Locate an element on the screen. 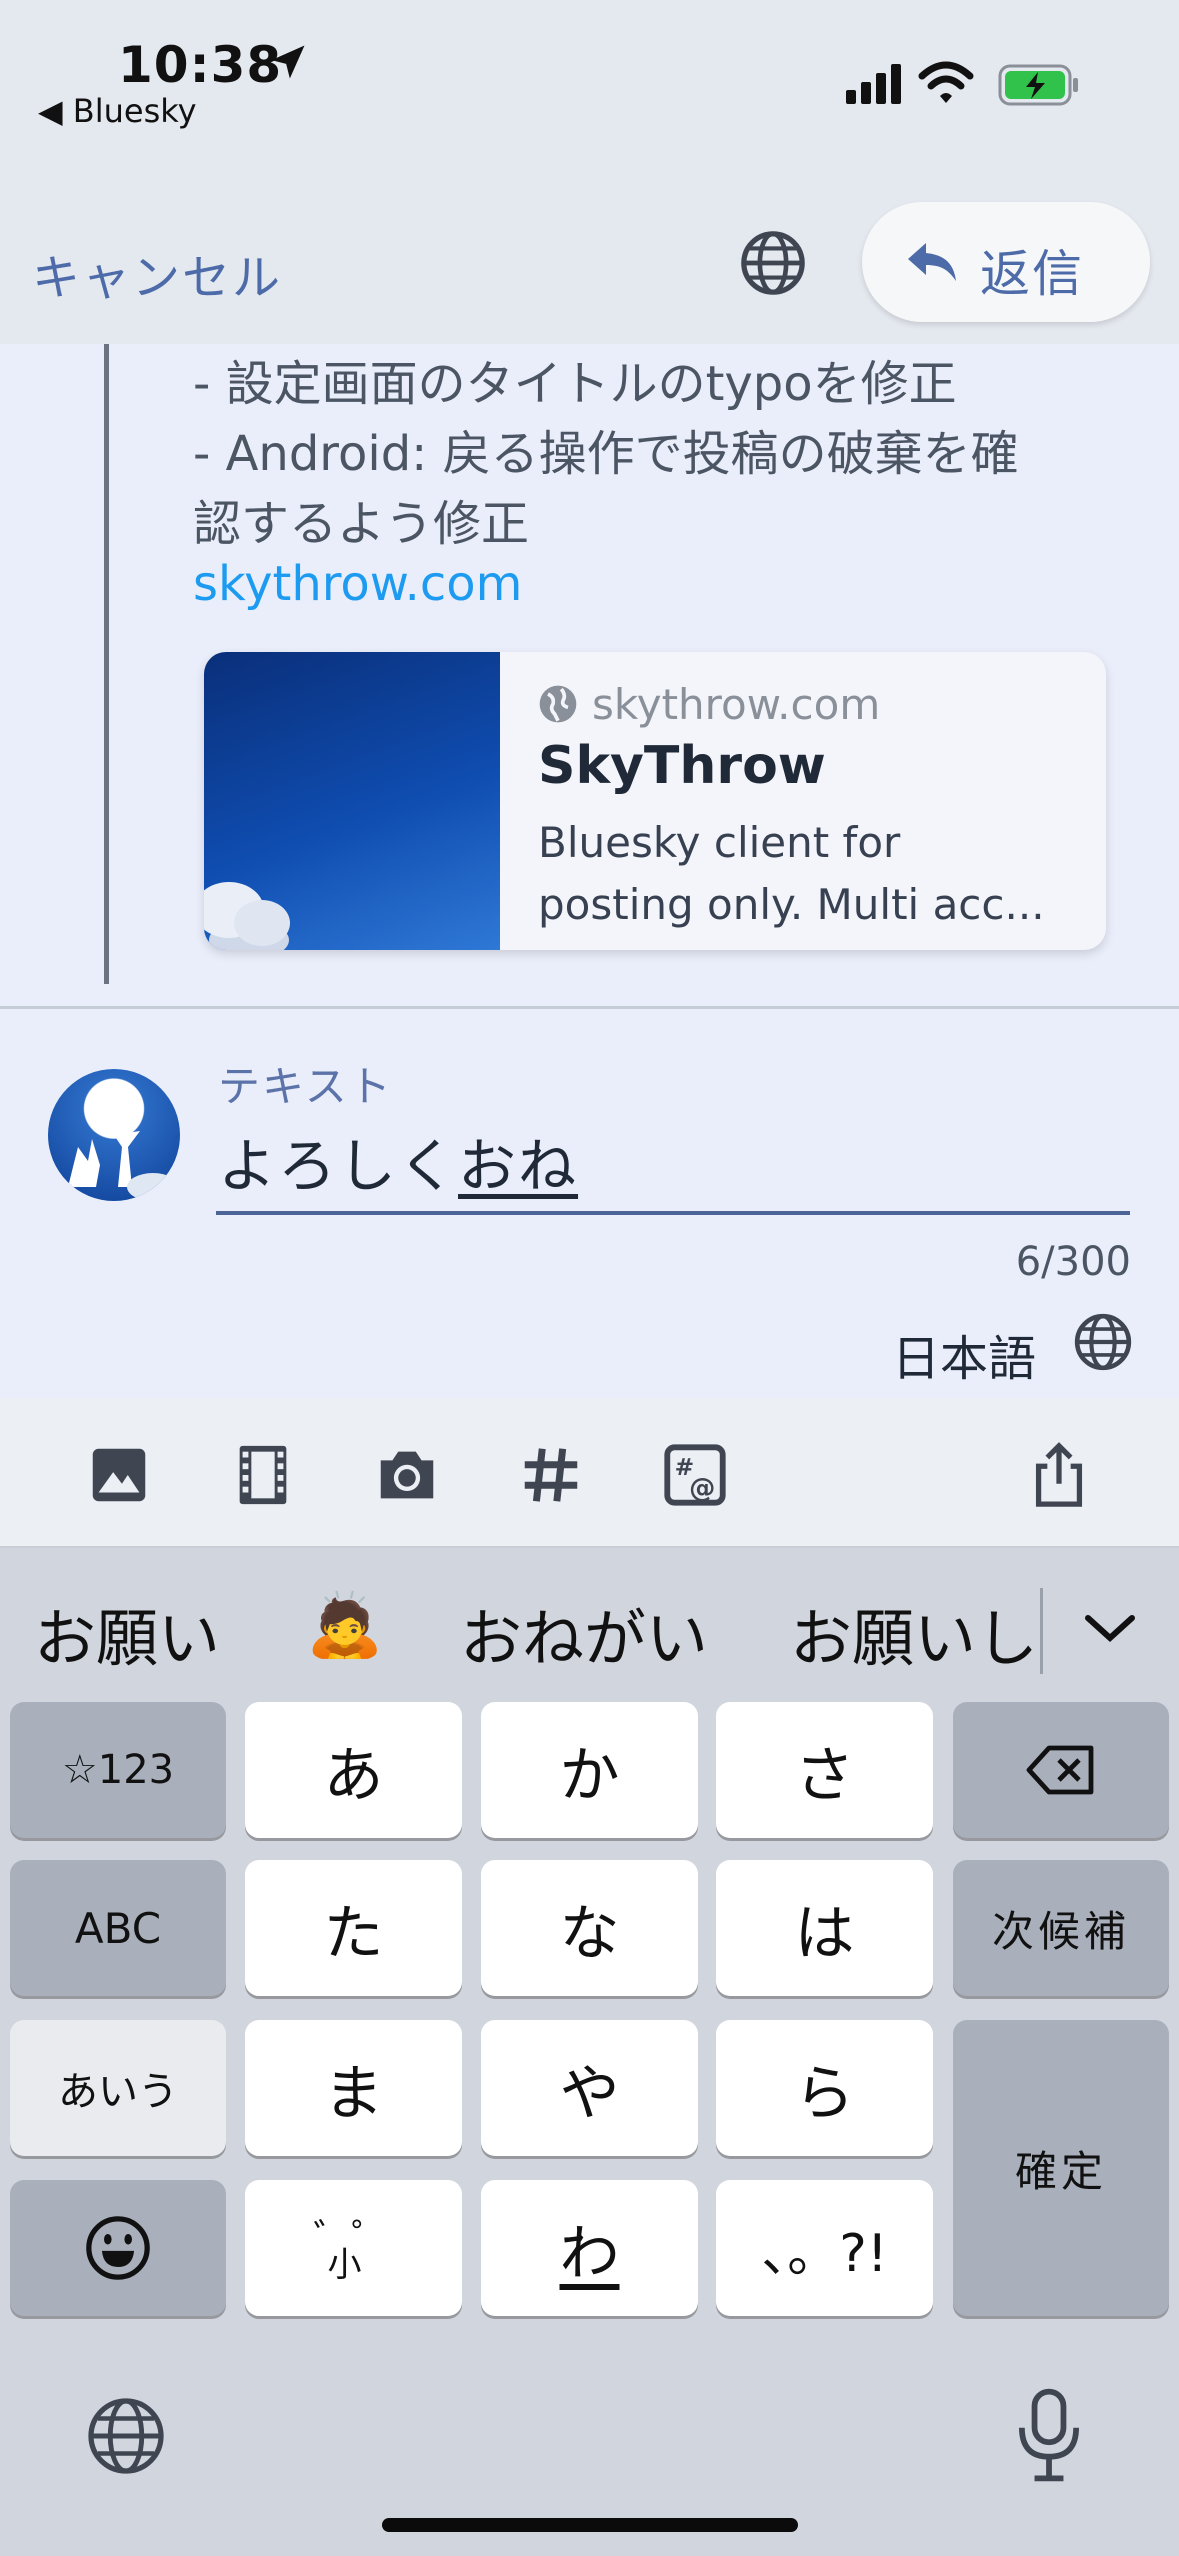  globe-keyboard-switch-icon is located at coordinates (126, 2436).